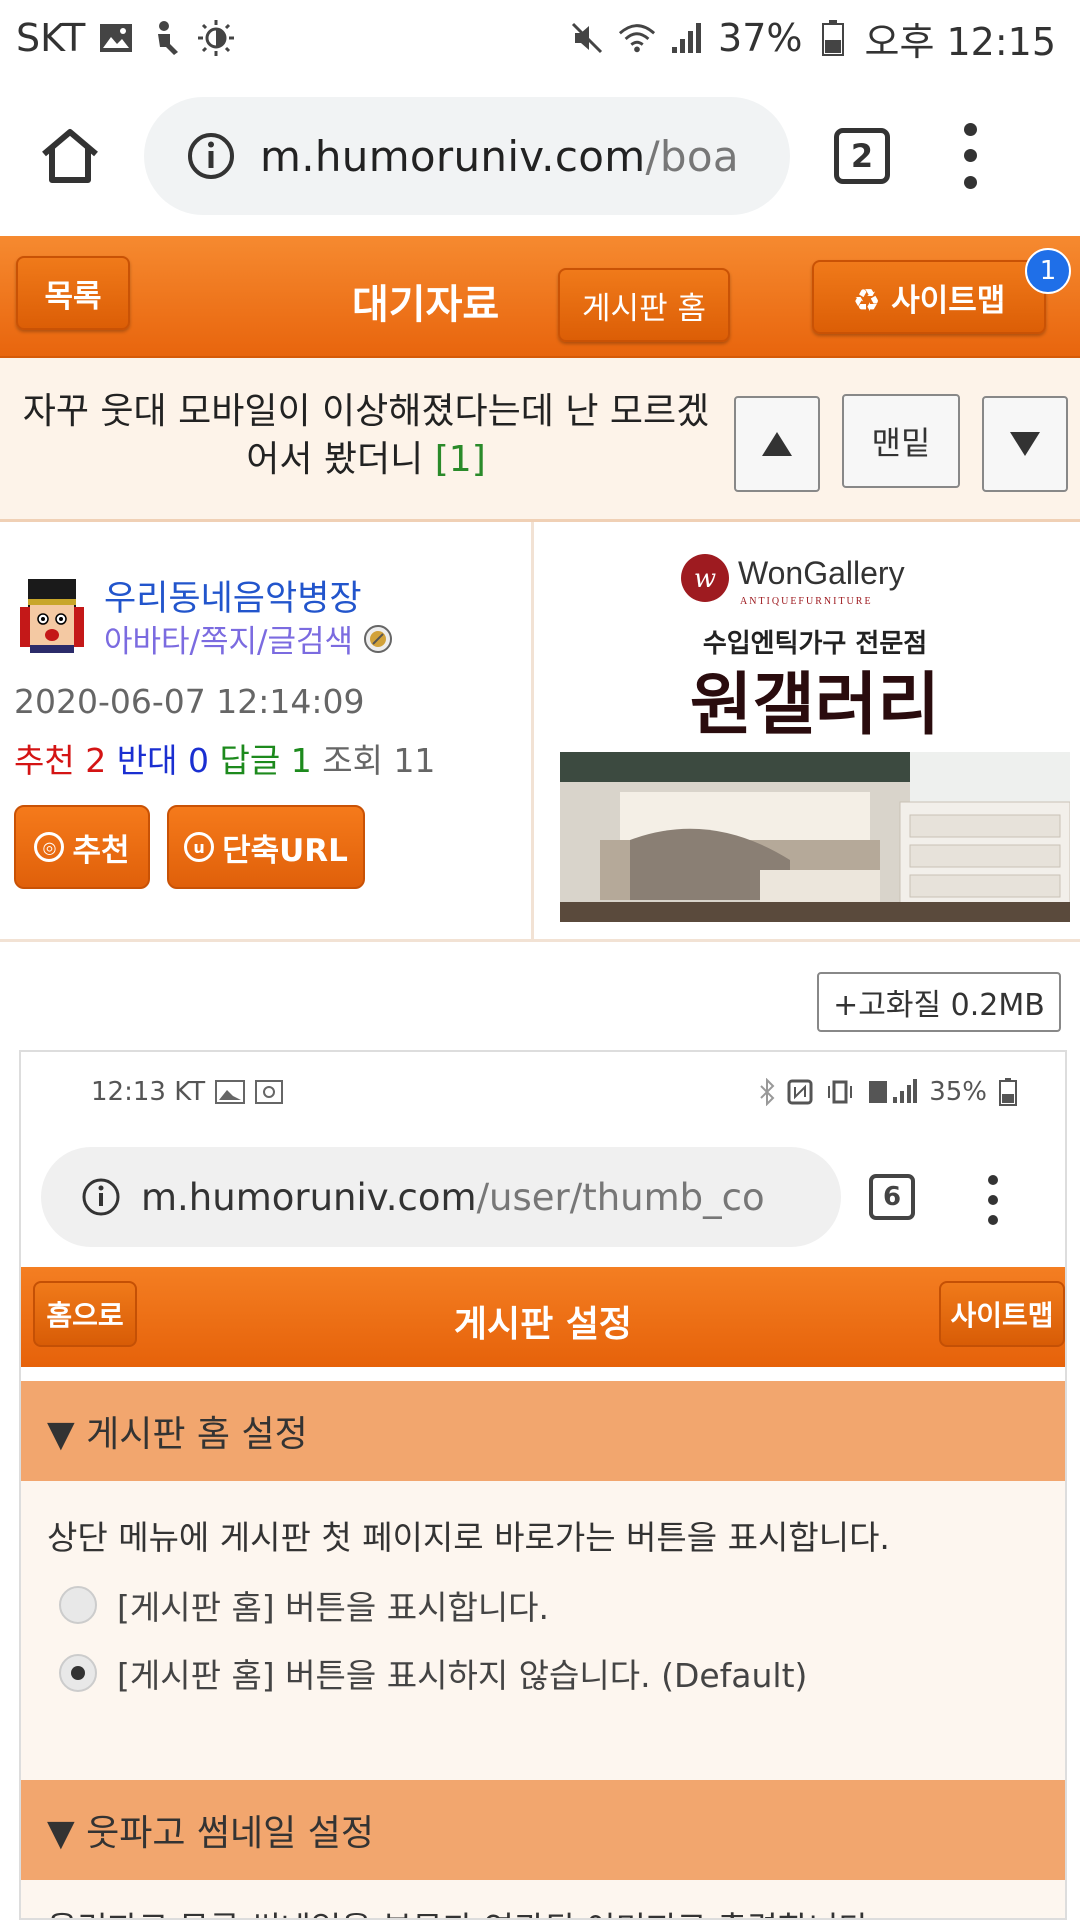 The height and width of the screenshot is (1920, 1080). What do you see at coordinates (800, 1092) in the screenshot?
I see `embedded-nfc-icon` at bounding box center [800, 1092].